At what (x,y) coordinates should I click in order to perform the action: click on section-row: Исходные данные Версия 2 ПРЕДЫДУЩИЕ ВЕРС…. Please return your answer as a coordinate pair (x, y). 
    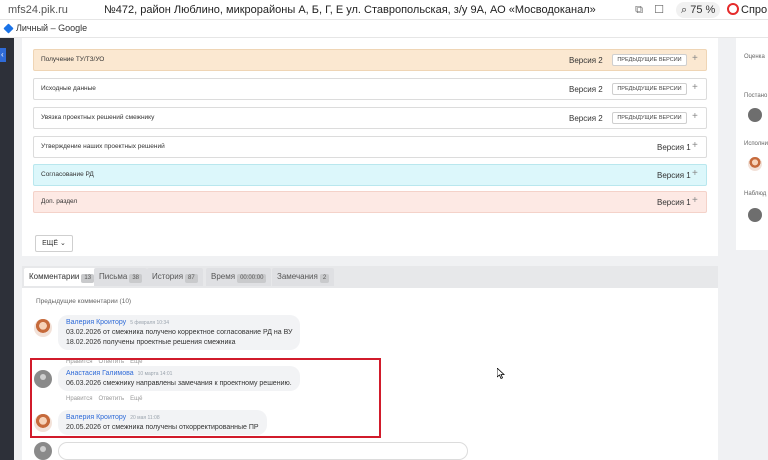
    Looking at the image, I should click on (370, 89).